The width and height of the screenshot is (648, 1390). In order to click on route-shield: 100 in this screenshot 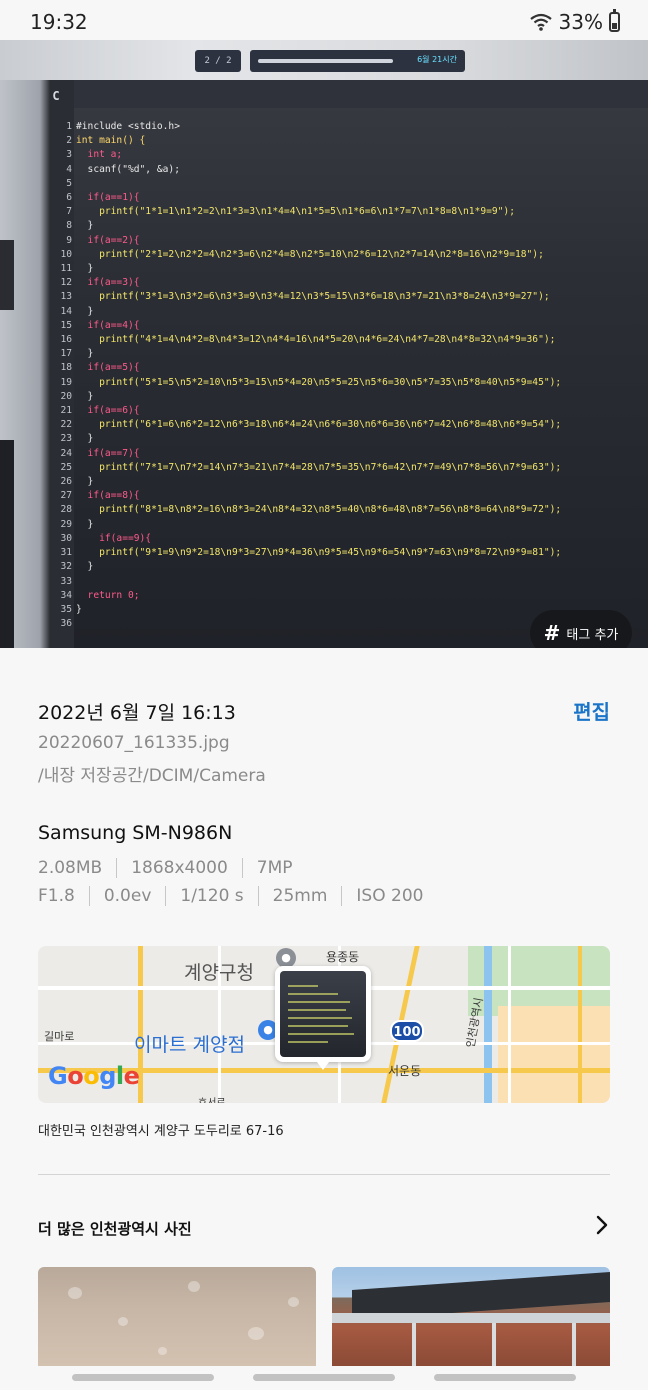, I will do `click(407, 1031)`.